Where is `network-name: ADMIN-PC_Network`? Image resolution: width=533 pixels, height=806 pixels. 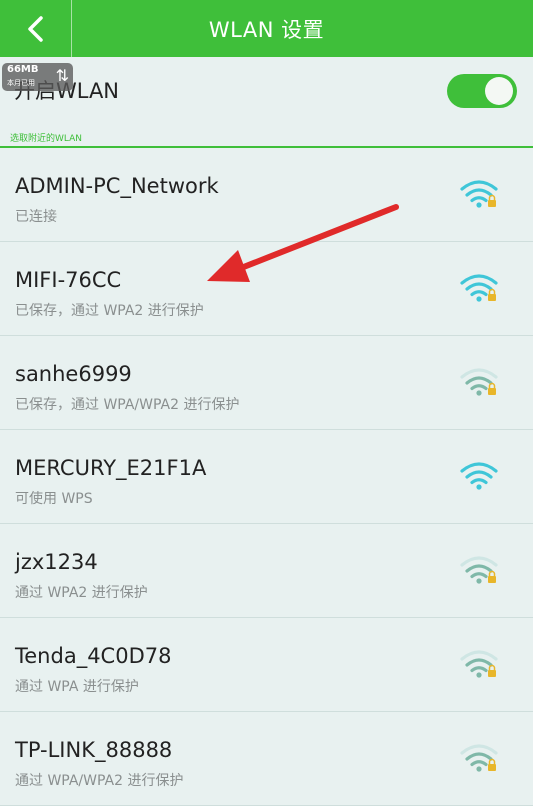
network-name: ADMIN-PC_Network is located at coordinates (117, 186).